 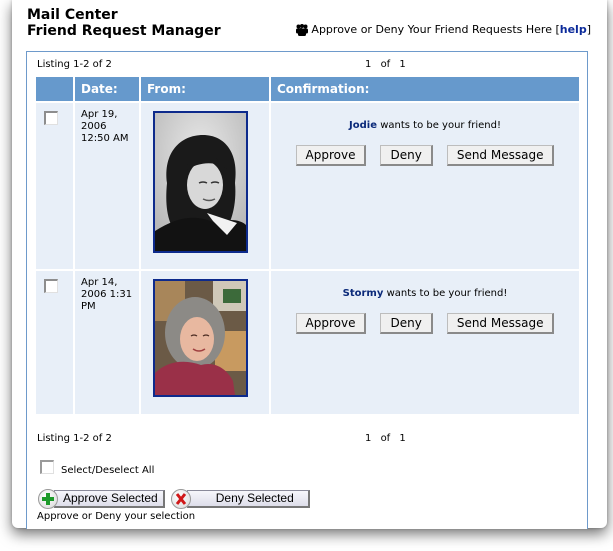 What do you see at coordinates (588, 29) in the screenshot?
I see `help-bracket-close: ]` at bounding box center [588, 29].